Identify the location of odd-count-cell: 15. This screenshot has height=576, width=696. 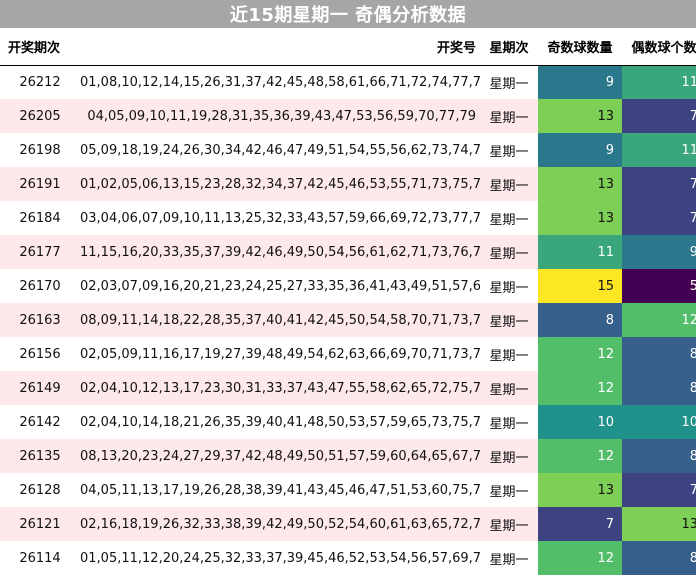
(580, 286).